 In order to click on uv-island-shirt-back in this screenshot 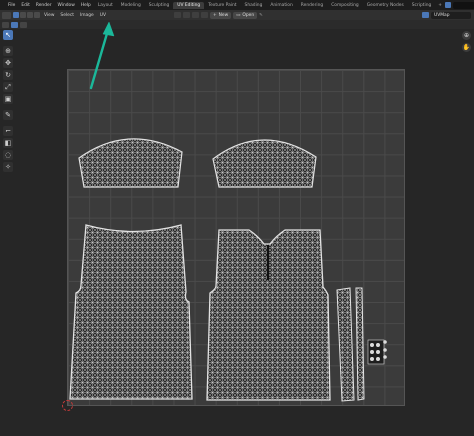, I will do `click(131, 312)`.